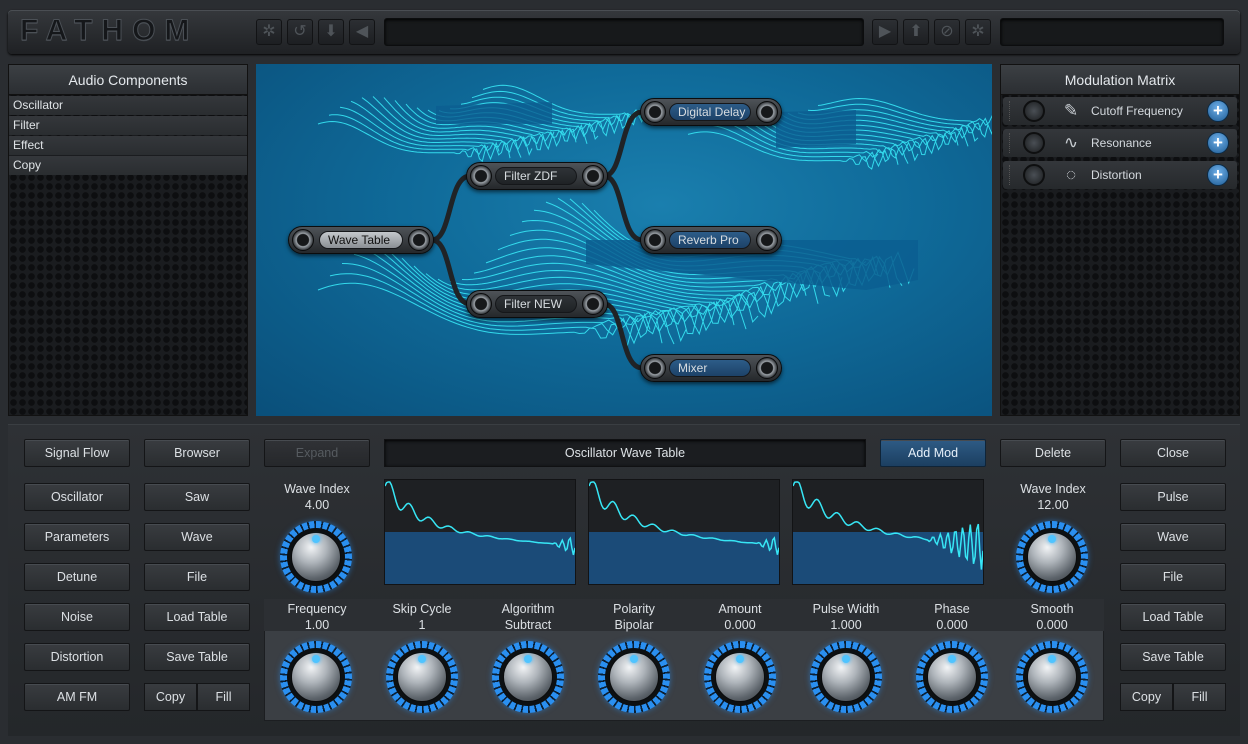  Describe the element at coordinates (624, 32) in the screenshot. I see `preset-name-field` at that location.